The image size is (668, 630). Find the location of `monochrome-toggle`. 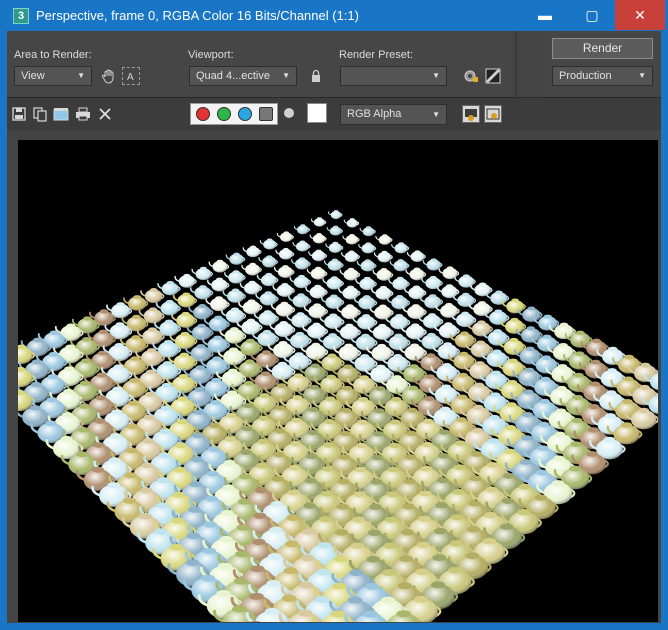

monochrome-toggle is located at coordinates (266, 114).